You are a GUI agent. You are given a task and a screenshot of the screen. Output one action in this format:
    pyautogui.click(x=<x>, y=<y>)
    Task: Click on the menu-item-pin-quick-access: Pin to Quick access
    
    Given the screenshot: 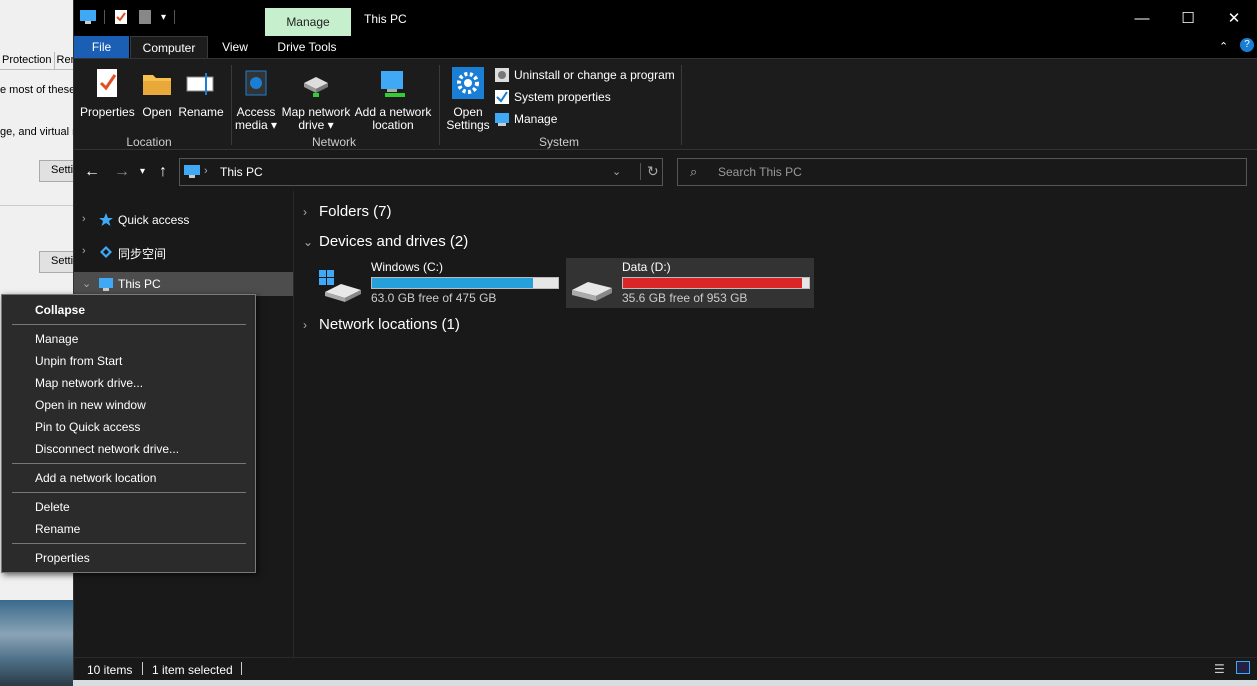 What is the action you would take?
    pyautogui.click(x=87, y=427)
    